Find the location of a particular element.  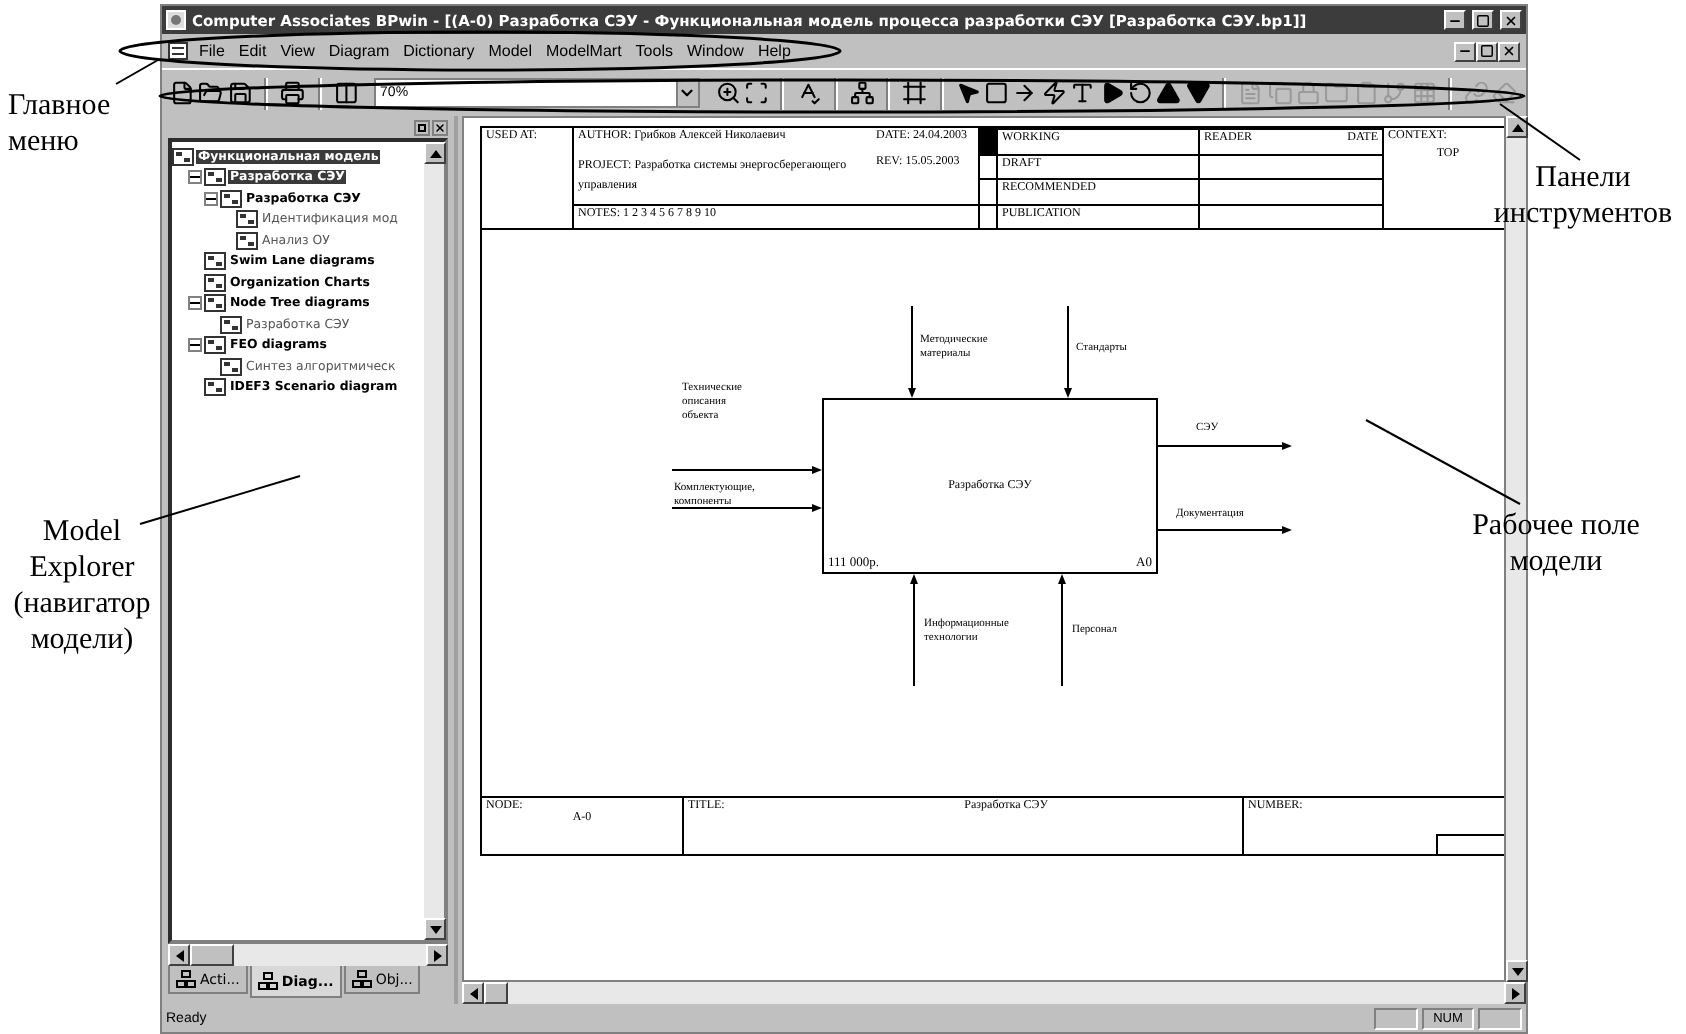

menu-item: ModelMart is located at coordinates (584, 51).